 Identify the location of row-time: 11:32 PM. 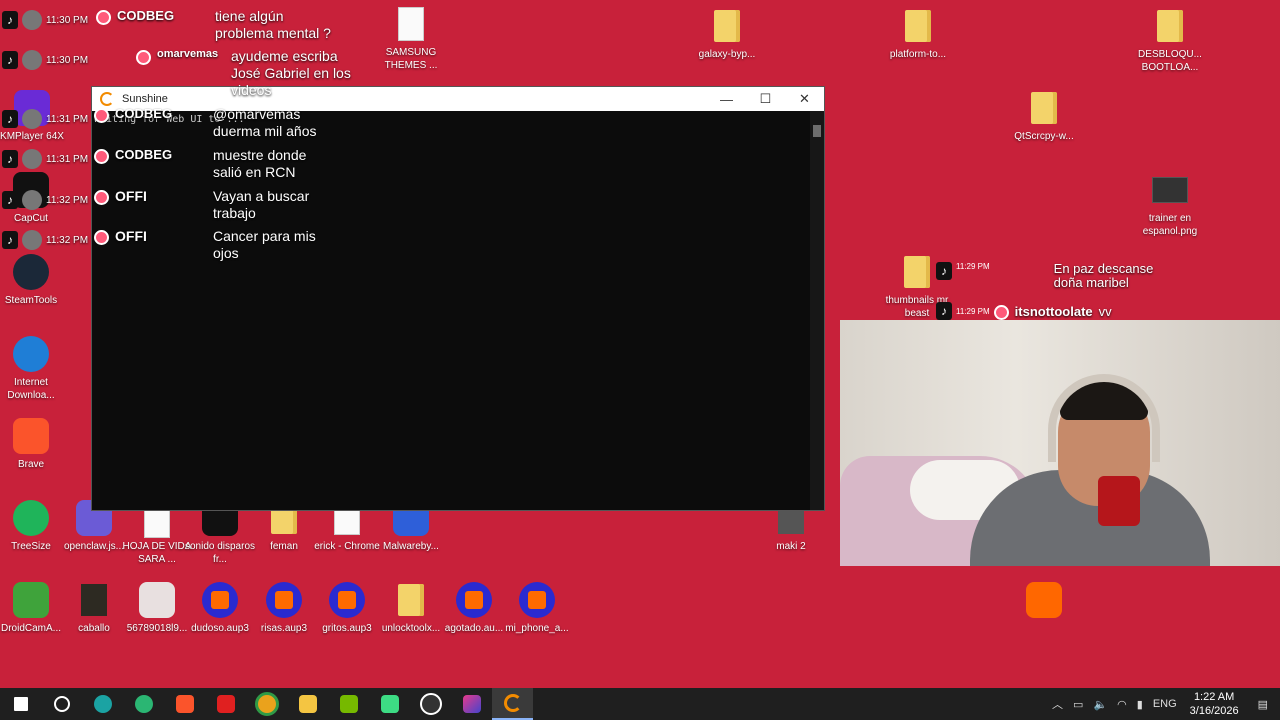
(67, 240).